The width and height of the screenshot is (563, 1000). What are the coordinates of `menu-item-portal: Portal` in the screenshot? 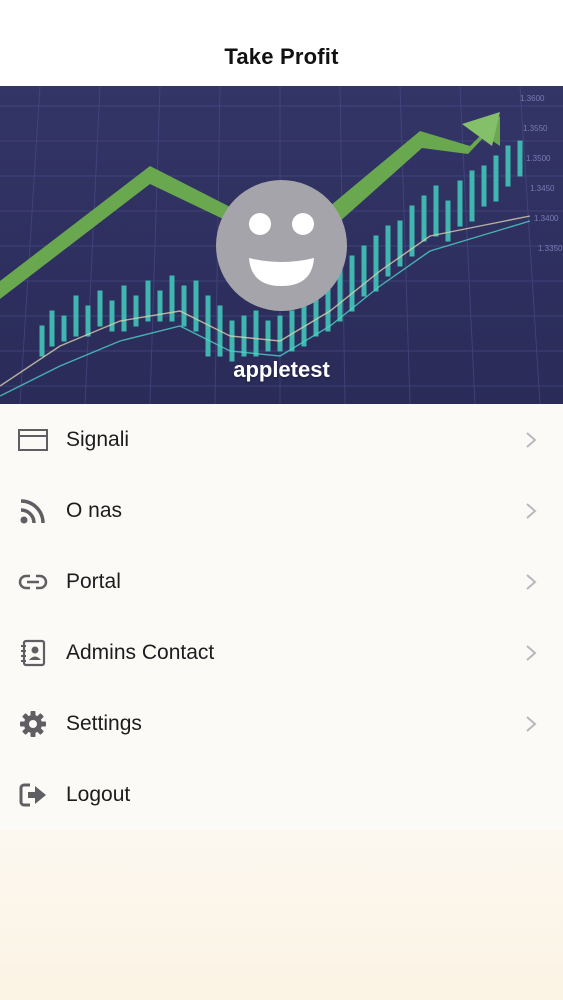 It's located at (281, 581).